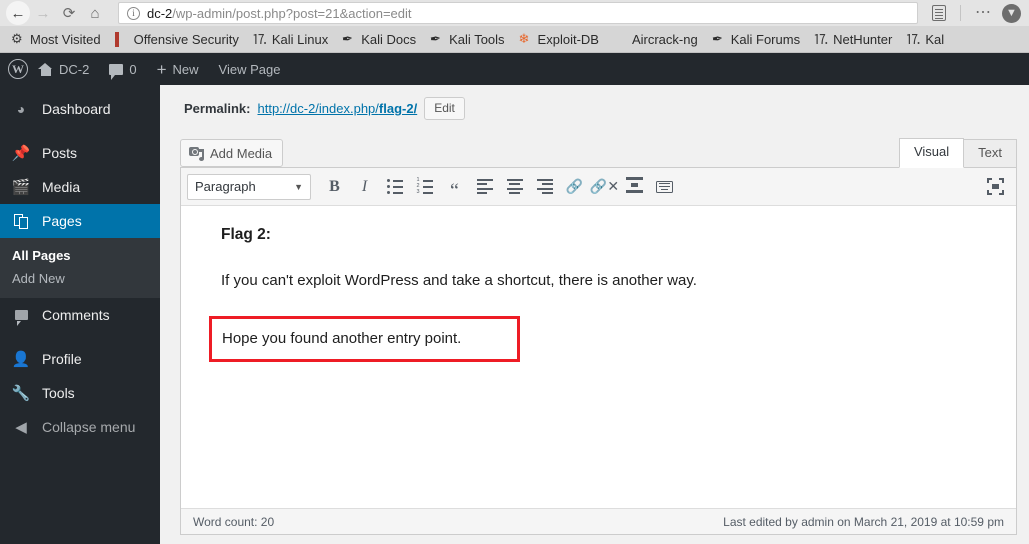 The width and height of the screenshot is (1029, 544). I want to click on browser-right-icons: ⋯ ▼, so click(973, 13).